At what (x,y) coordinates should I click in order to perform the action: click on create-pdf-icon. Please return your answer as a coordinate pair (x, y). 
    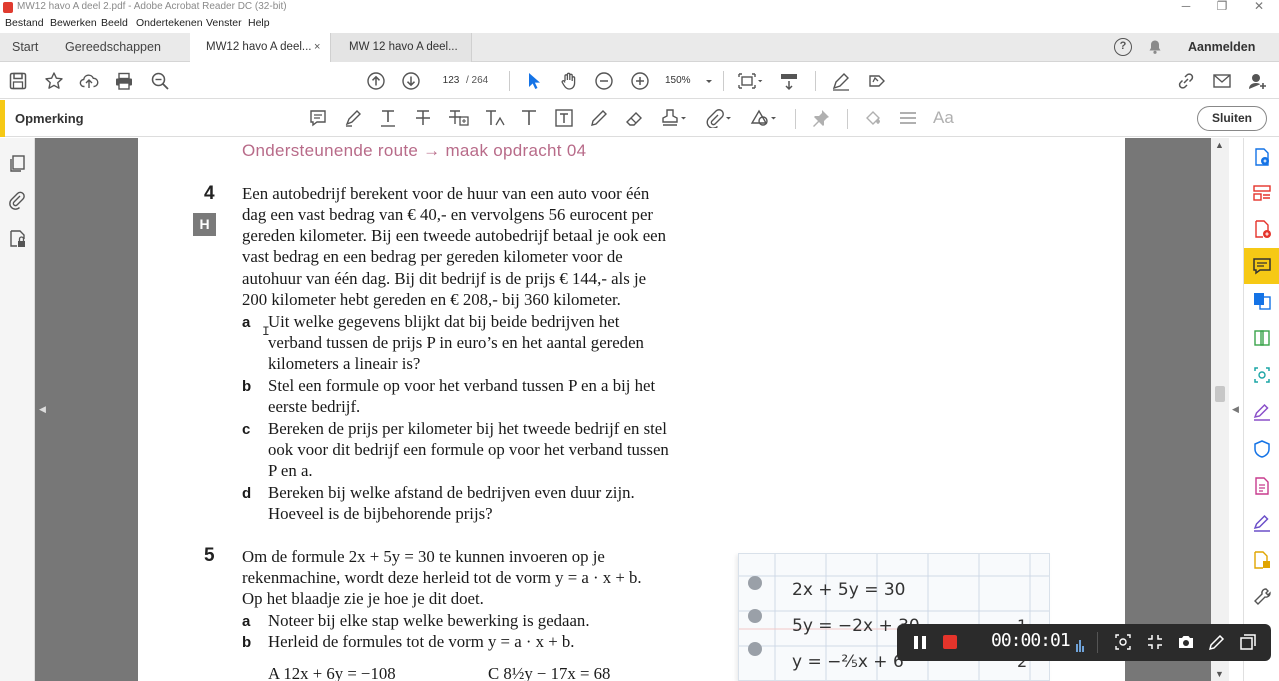
    Looking at the image, I should click on (1262, 229).